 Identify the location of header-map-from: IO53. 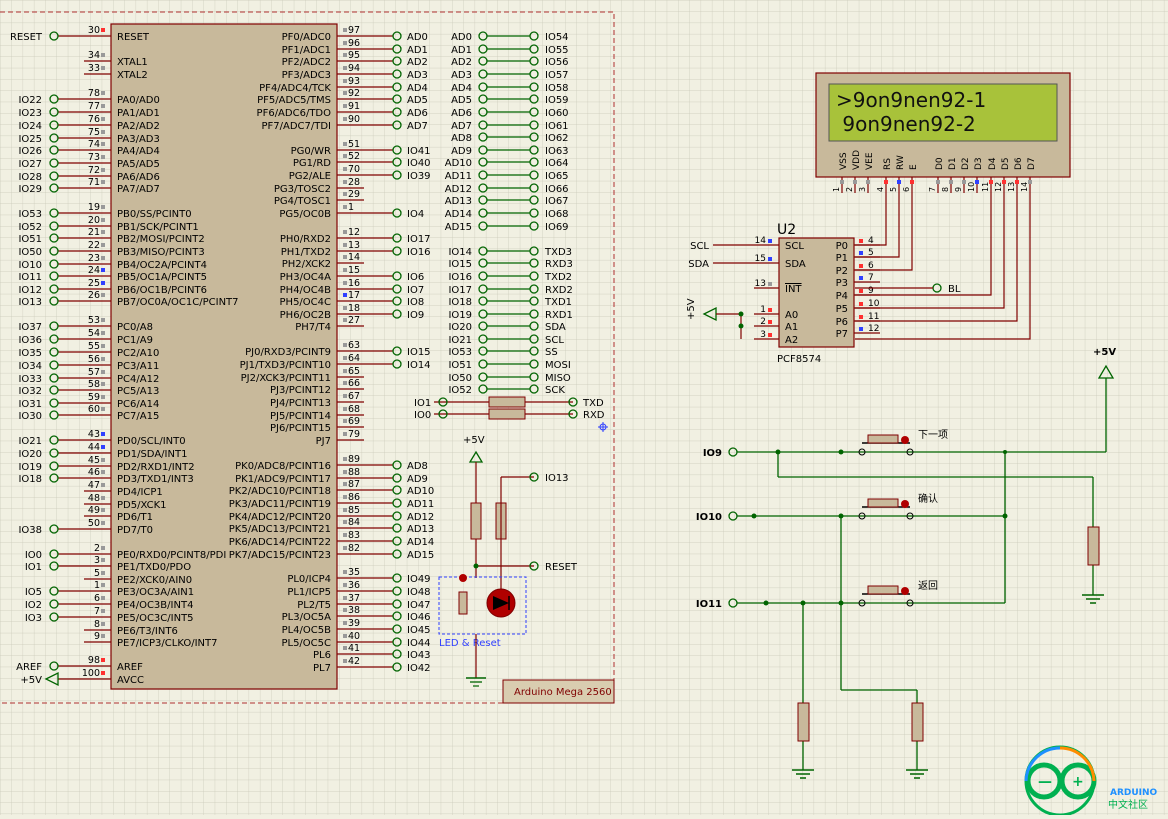
(460, 352).